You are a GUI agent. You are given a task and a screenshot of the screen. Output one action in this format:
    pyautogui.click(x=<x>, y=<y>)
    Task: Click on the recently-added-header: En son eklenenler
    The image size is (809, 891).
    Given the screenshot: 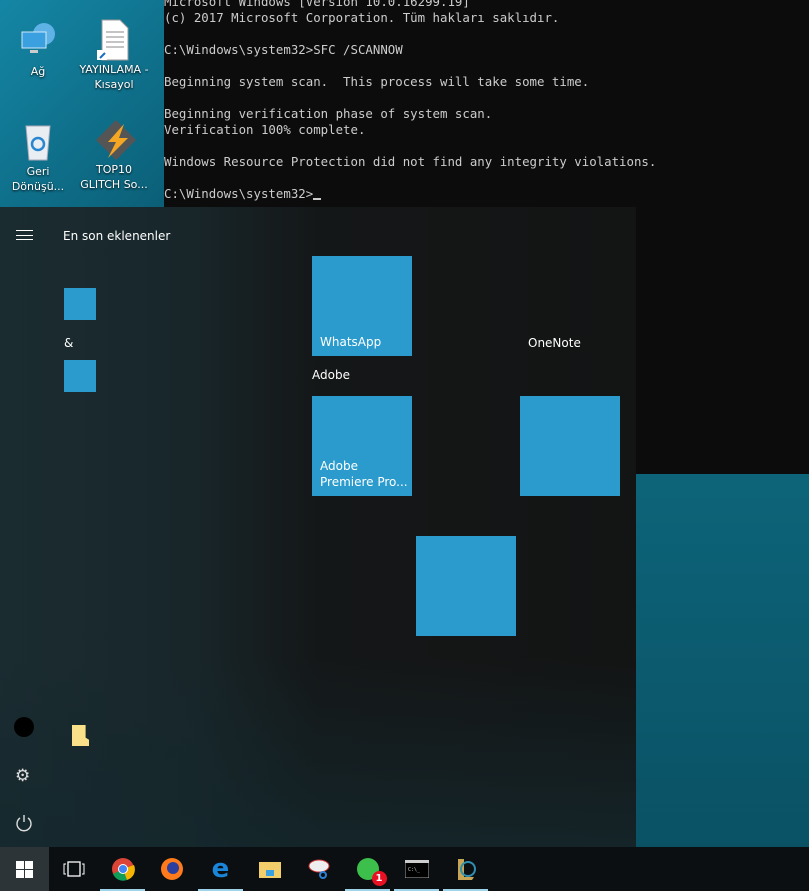 What is the action you would take?
    pyautogui.click(x=117, y=236)
    